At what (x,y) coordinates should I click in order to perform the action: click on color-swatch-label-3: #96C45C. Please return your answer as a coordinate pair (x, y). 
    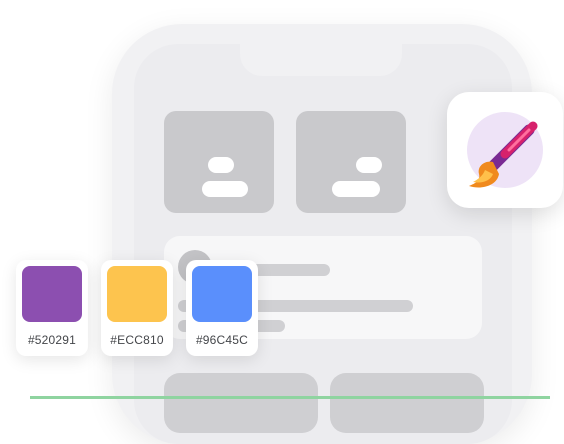
    Looking at the image, I should click on (222, 340).